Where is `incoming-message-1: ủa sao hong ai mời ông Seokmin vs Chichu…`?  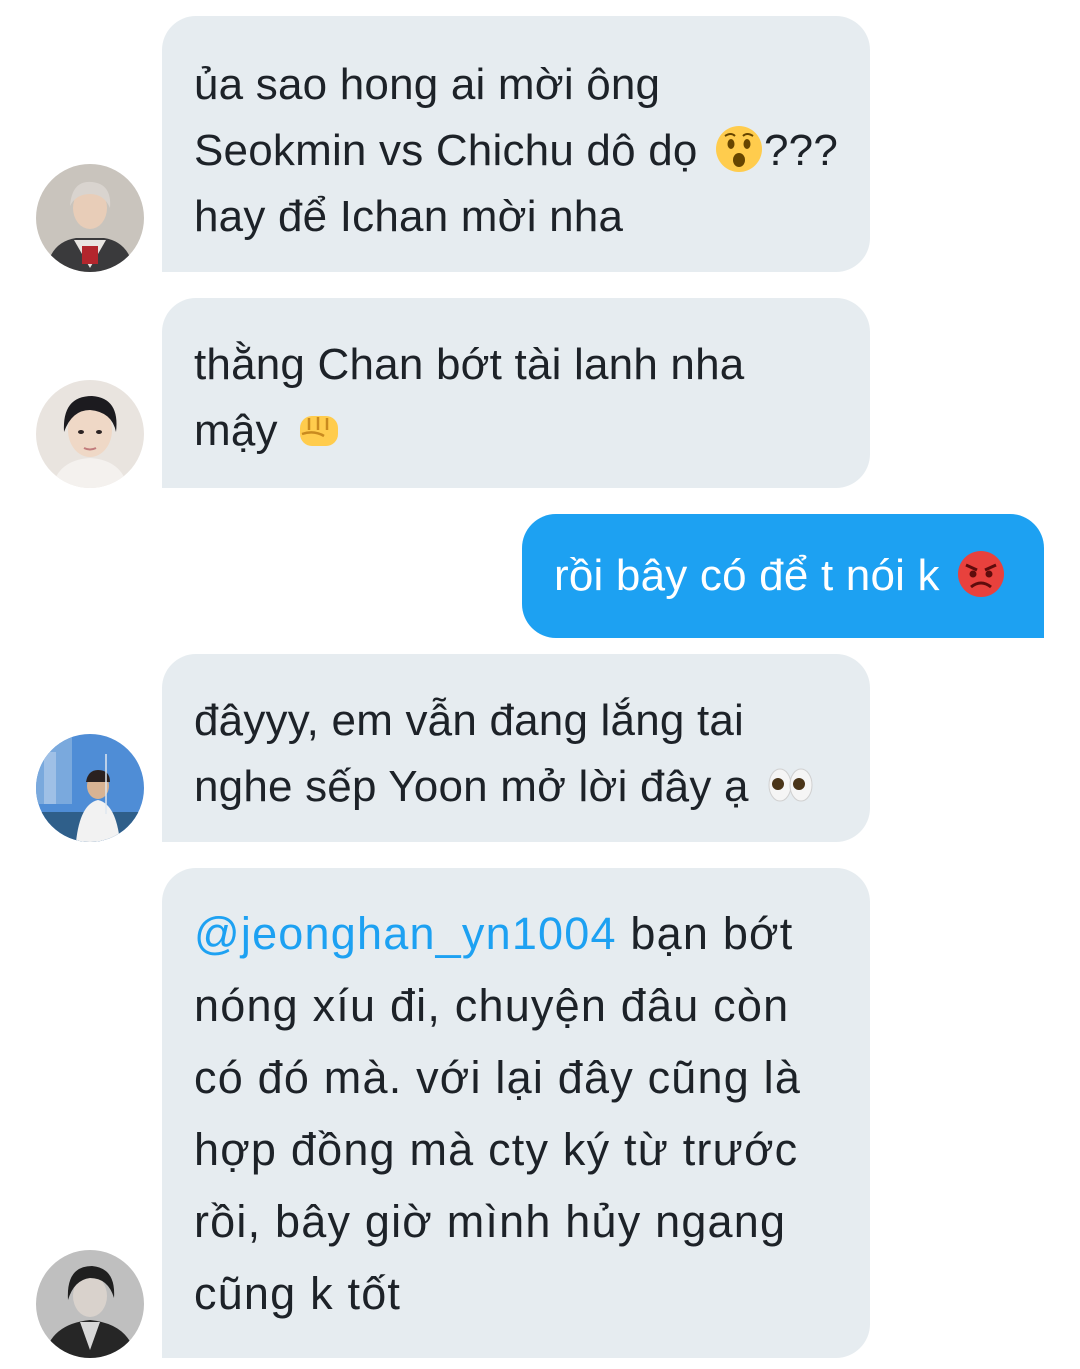 incoming-message-1: ủa sao hong ai mời ông Seokmin vs Chichu… is located at coordinates (516, 144).